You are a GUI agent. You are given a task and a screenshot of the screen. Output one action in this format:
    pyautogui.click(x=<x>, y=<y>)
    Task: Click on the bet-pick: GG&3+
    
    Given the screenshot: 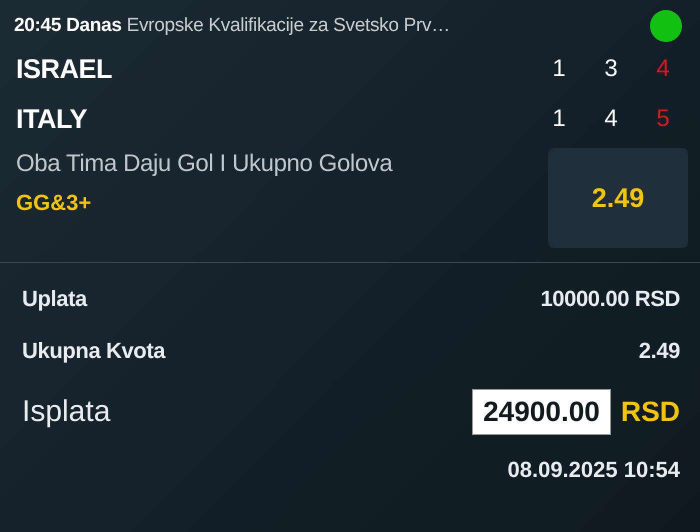 What is the action you would take?
    pyautogui.click(x=54, y=203)
    